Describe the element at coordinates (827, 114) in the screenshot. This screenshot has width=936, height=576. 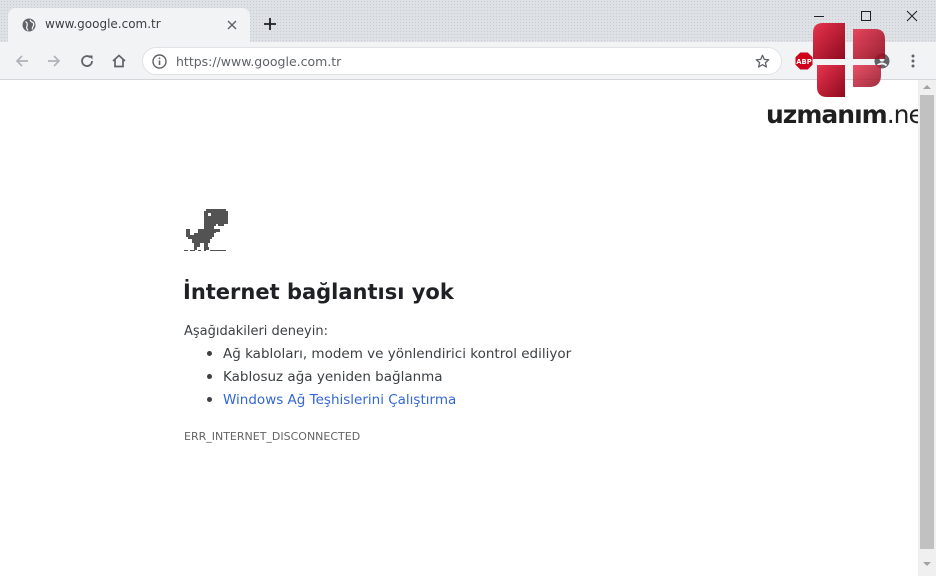
I see `wordmark-brand: uzmanım` at that location.